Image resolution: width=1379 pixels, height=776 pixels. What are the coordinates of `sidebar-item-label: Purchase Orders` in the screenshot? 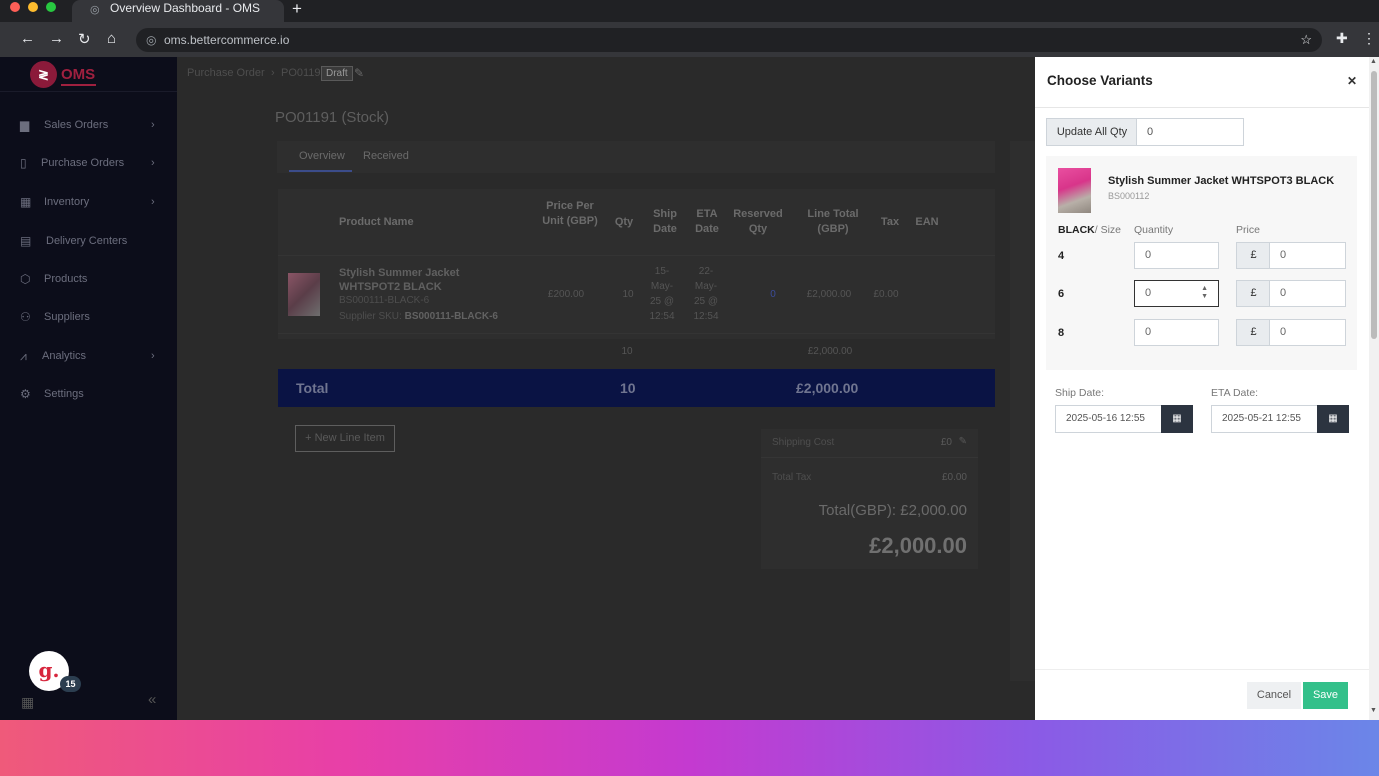 It's located at (83, 163).